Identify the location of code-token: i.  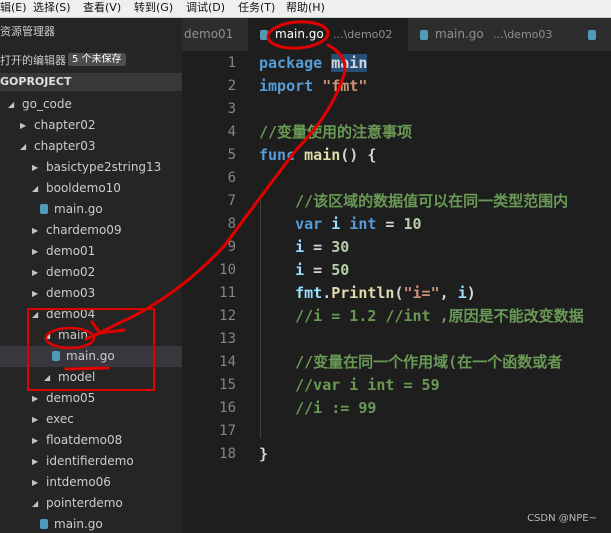
(336, 224).